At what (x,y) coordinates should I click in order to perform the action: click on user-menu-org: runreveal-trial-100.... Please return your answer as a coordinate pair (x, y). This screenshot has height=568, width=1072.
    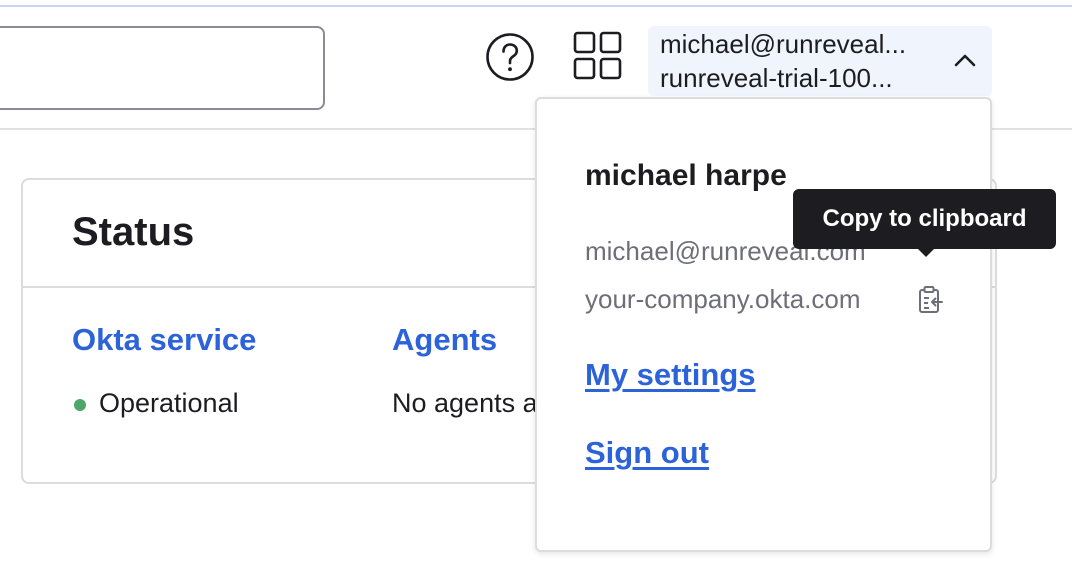
    Looking at the image, I should click on (776, 78).